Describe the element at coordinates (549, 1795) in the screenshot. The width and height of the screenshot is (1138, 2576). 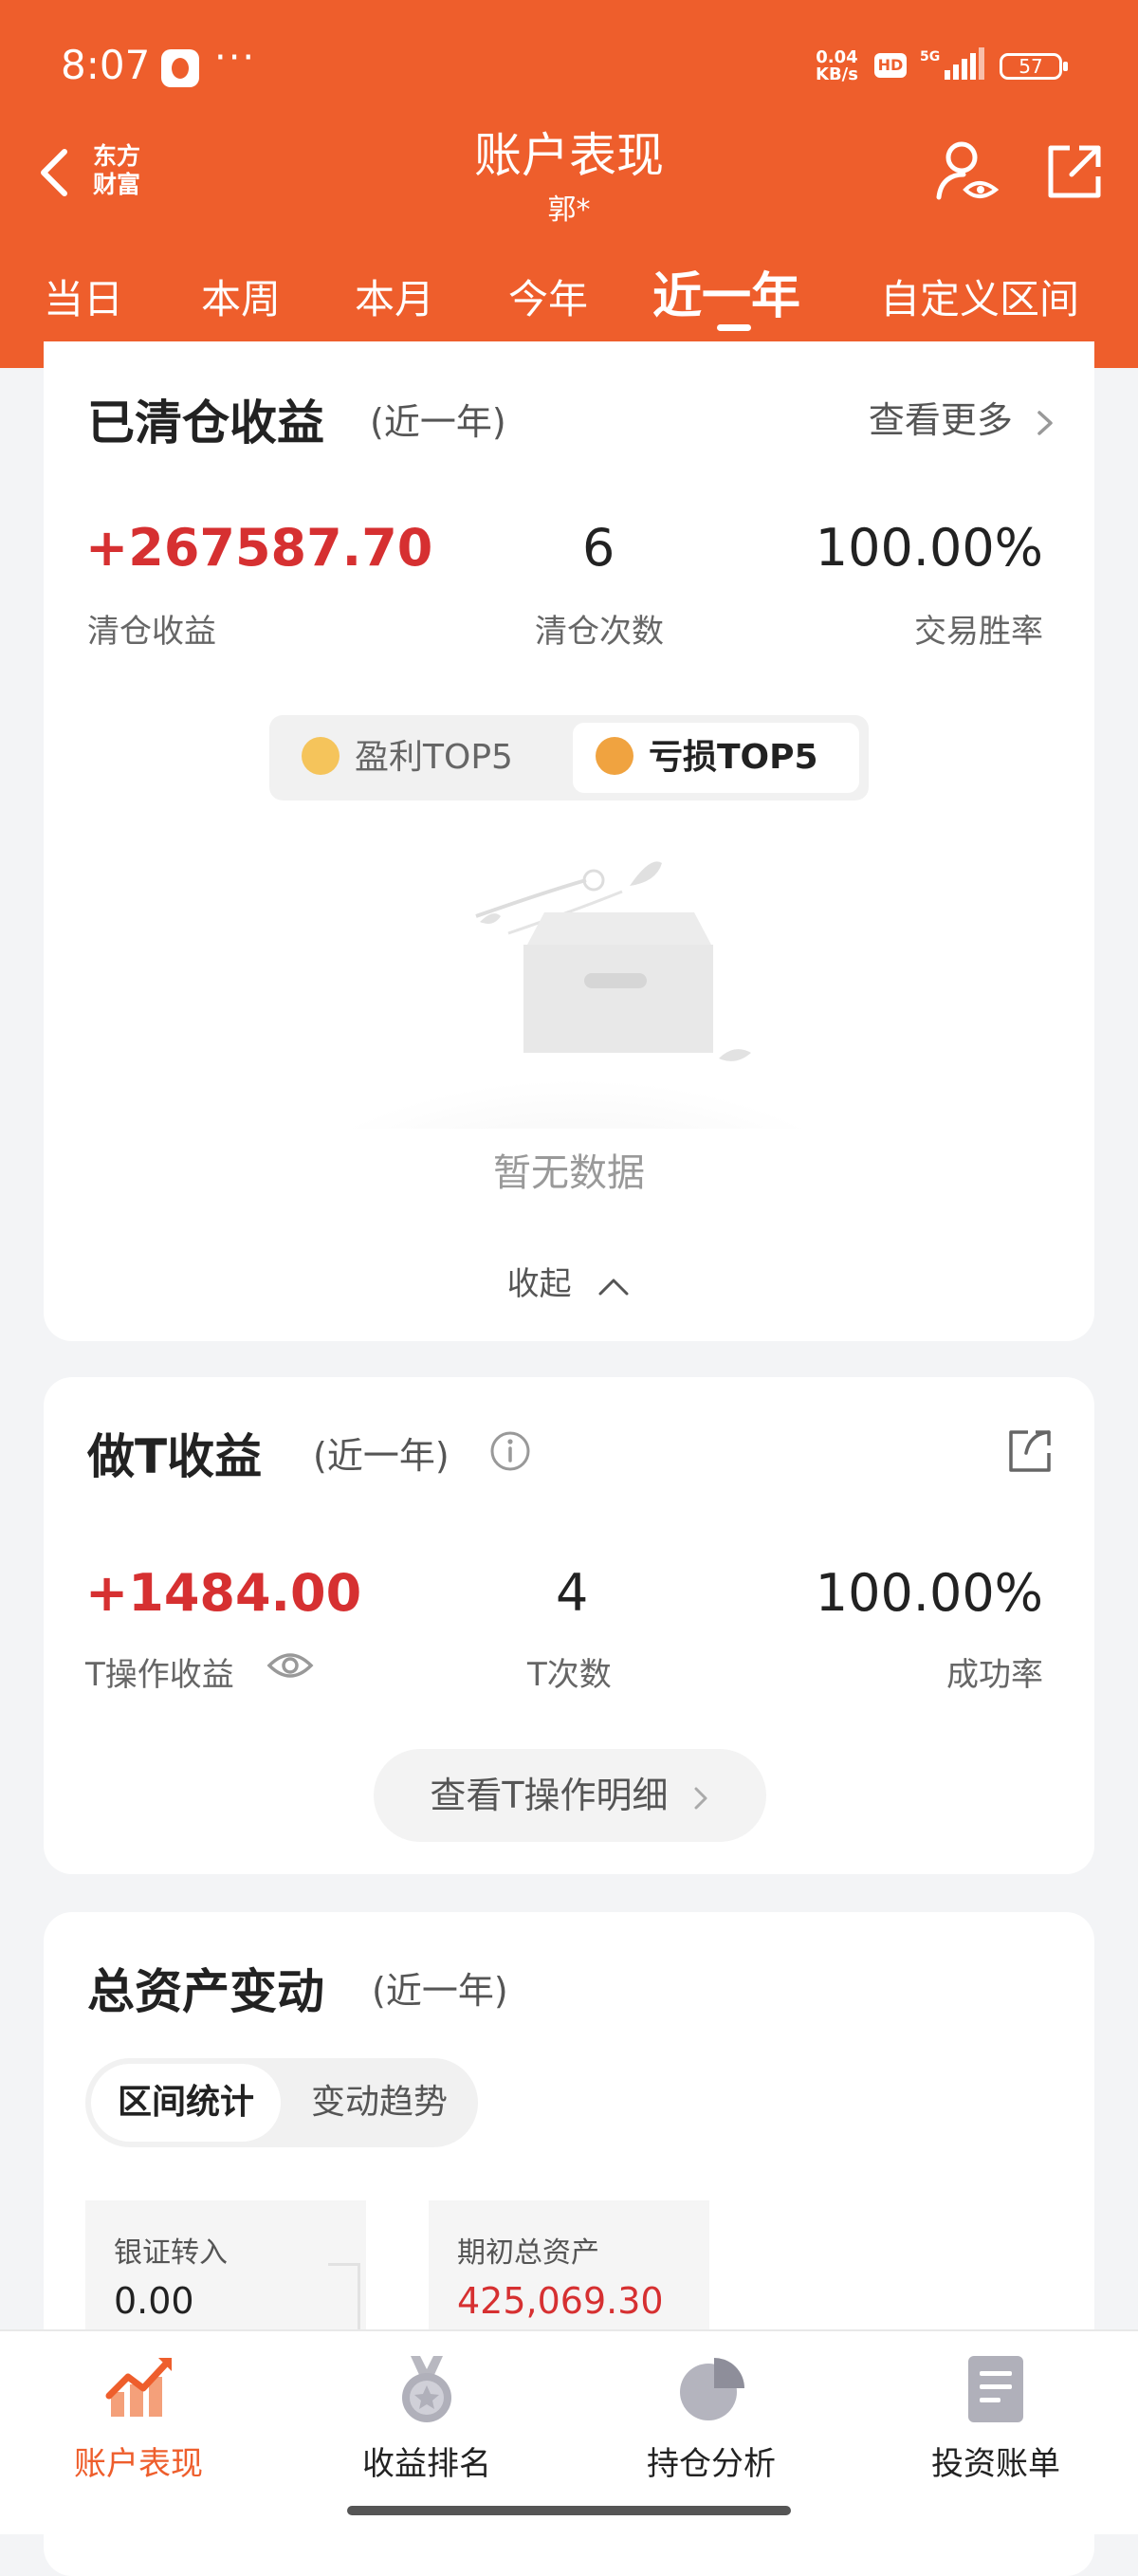
I see `t-detail-label: 查看T操作明细` at that location.